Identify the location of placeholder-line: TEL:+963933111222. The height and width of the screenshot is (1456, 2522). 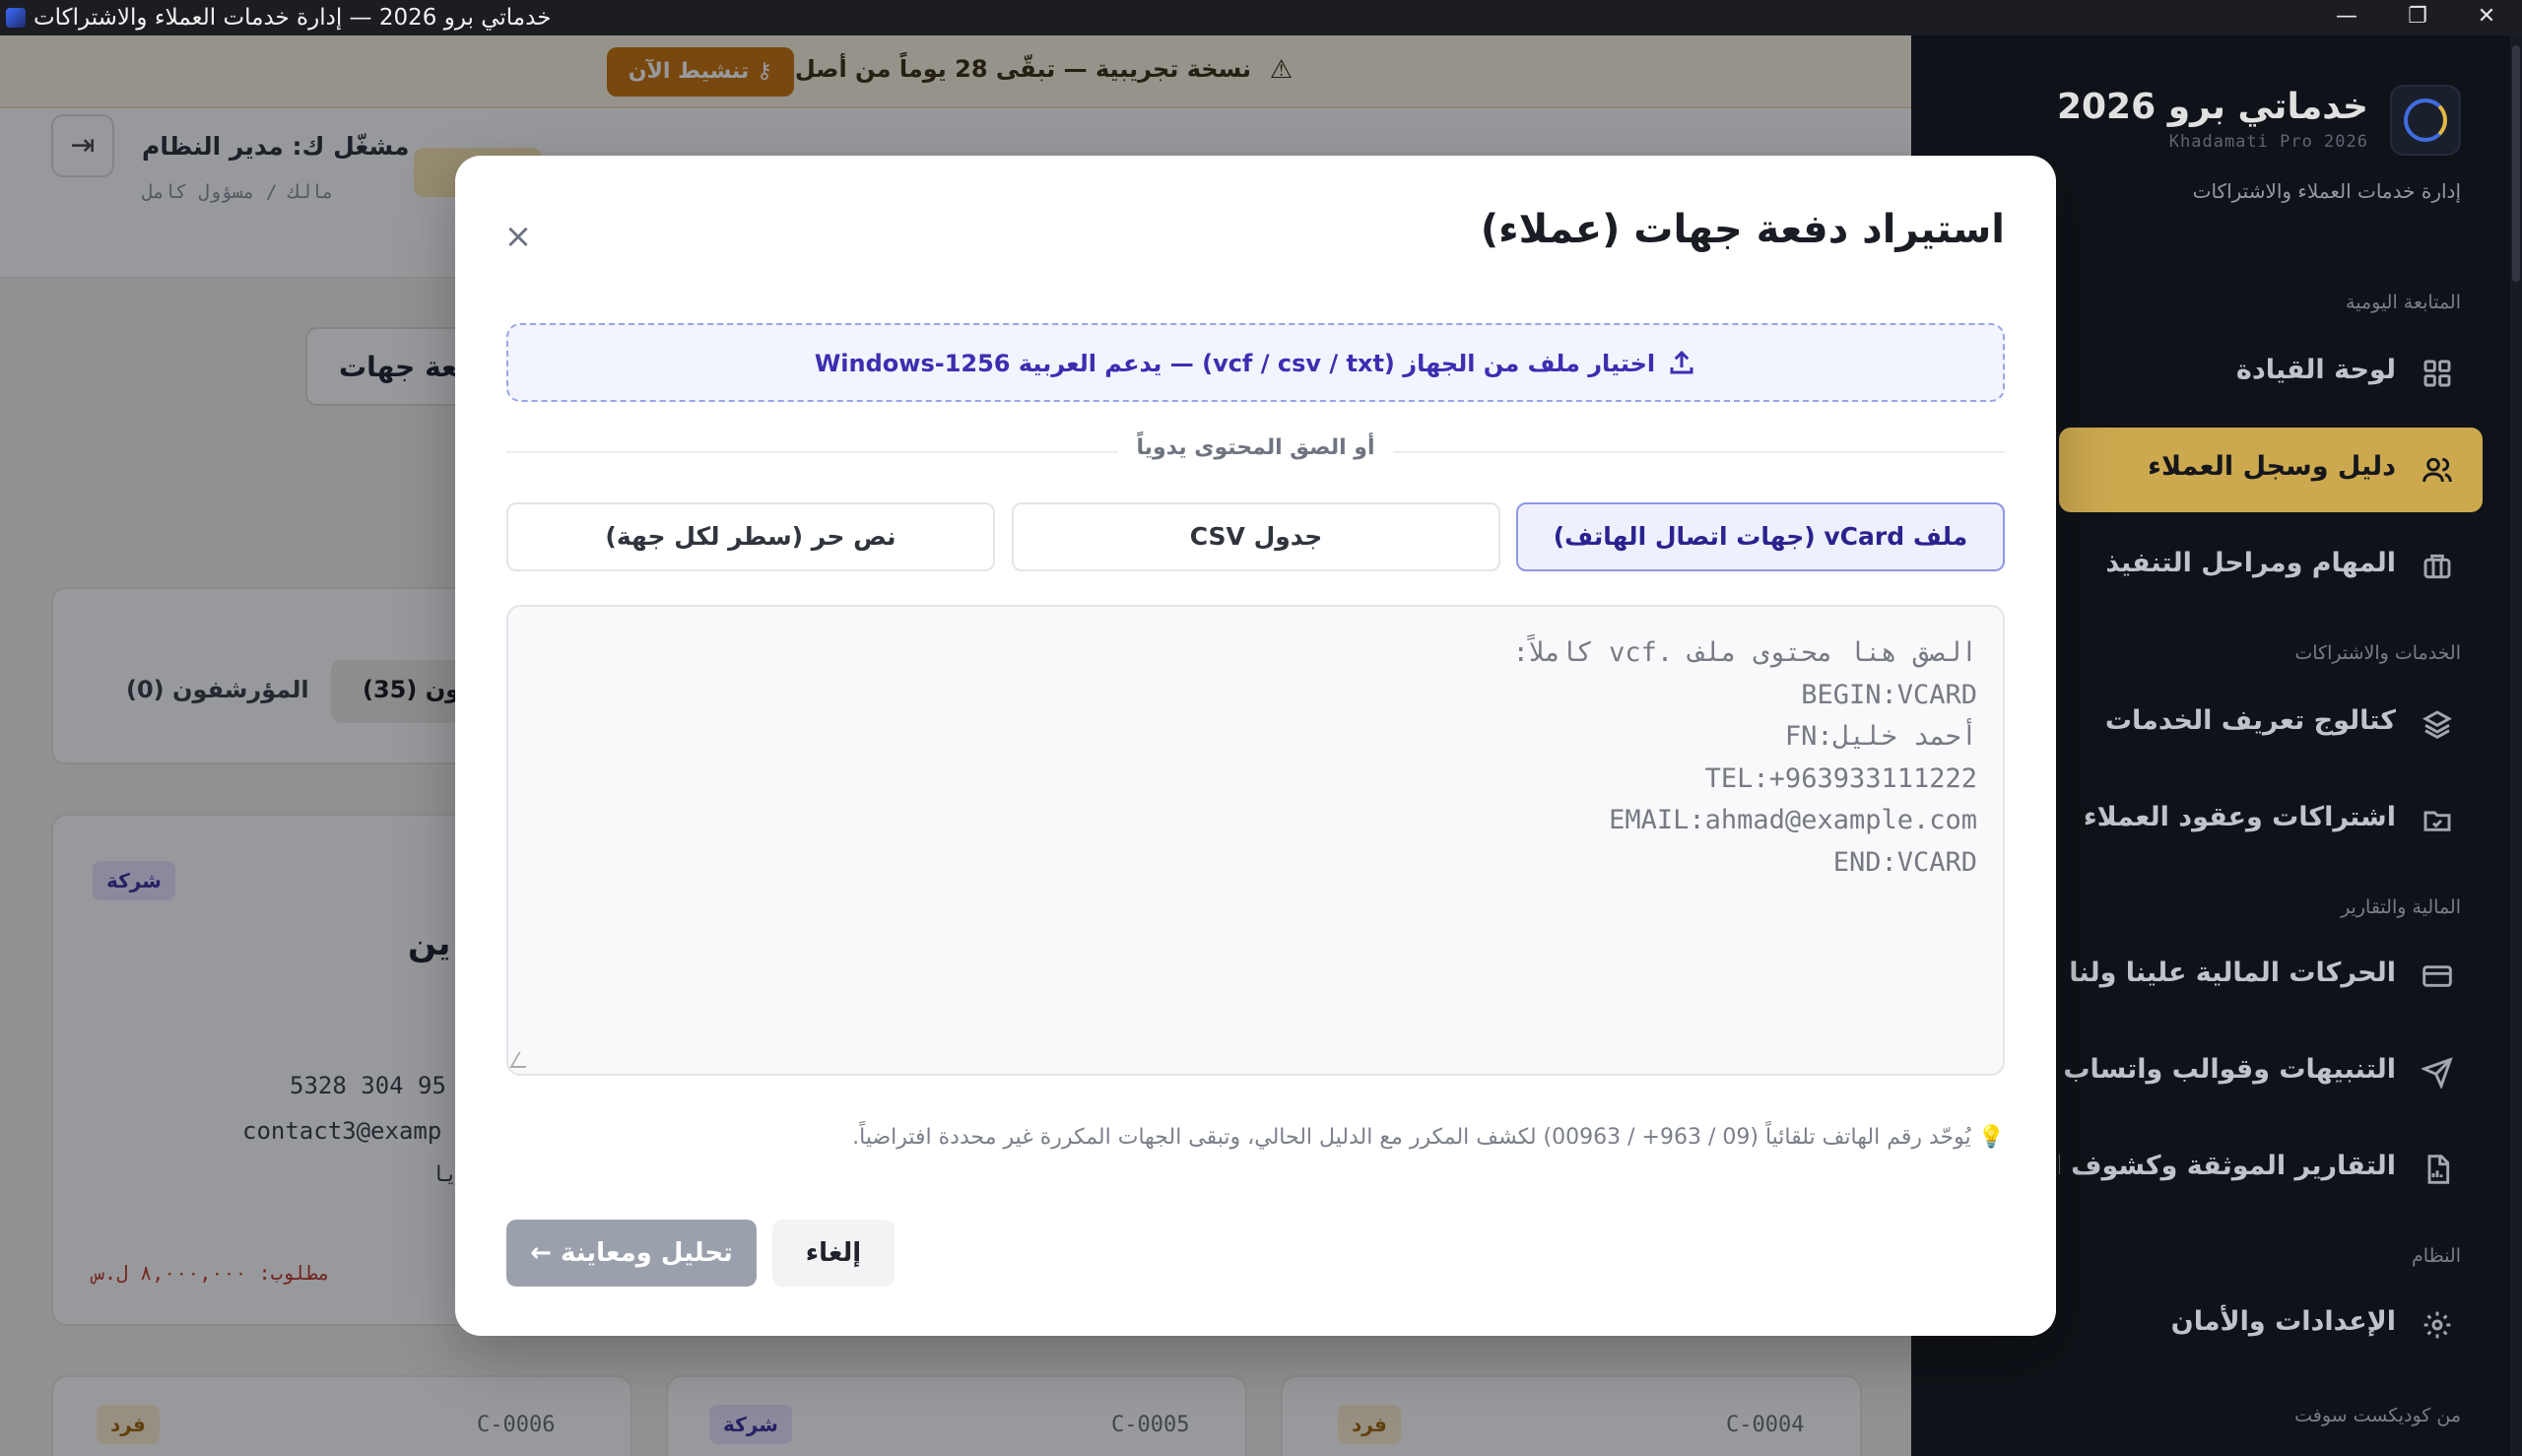
(1840, 778).